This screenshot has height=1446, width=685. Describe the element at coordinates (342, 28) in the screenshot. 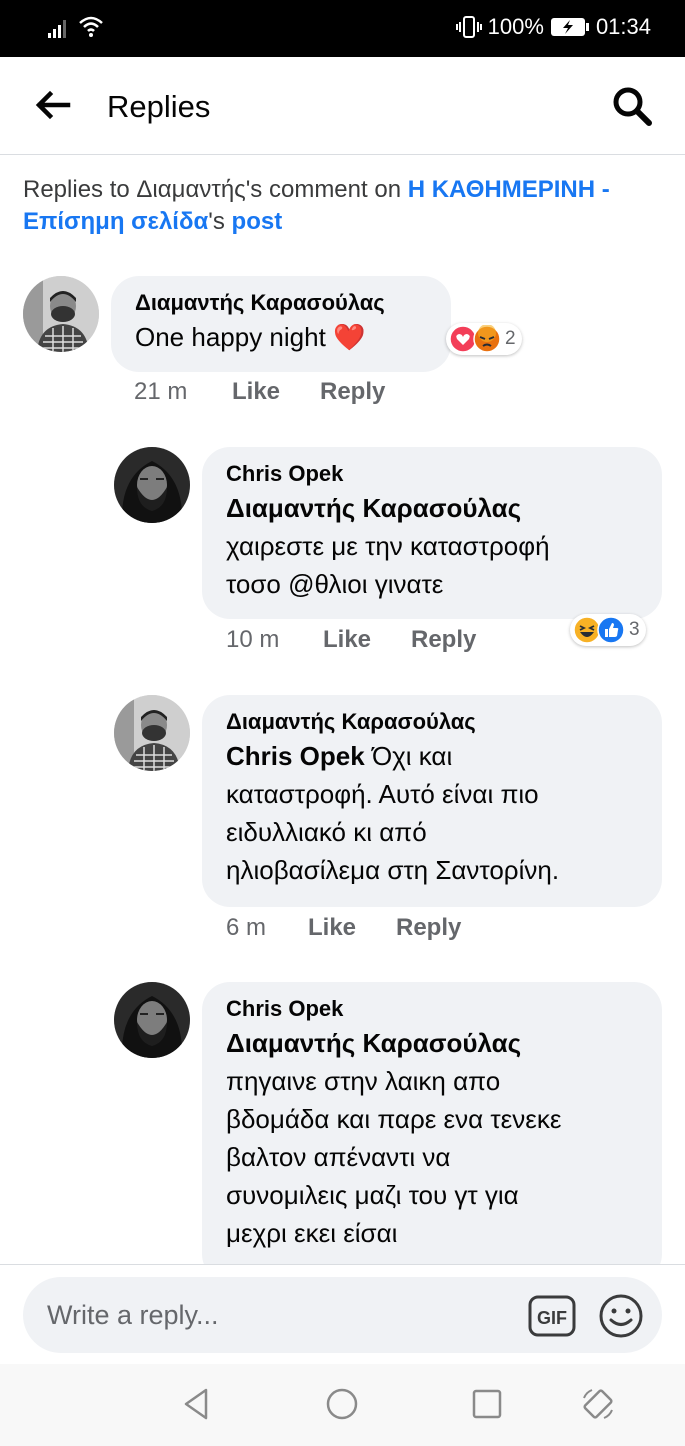

I see `status-bar: 100% 01:34` at that location.